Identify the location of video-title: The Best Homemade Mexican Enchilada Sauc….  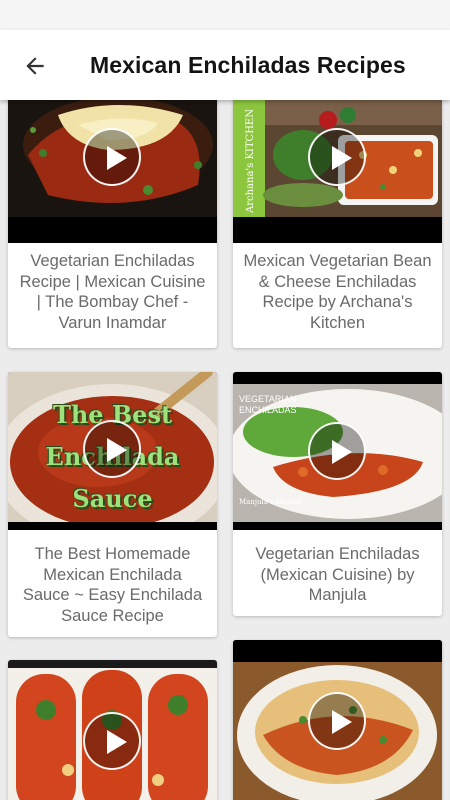
(112, 585).